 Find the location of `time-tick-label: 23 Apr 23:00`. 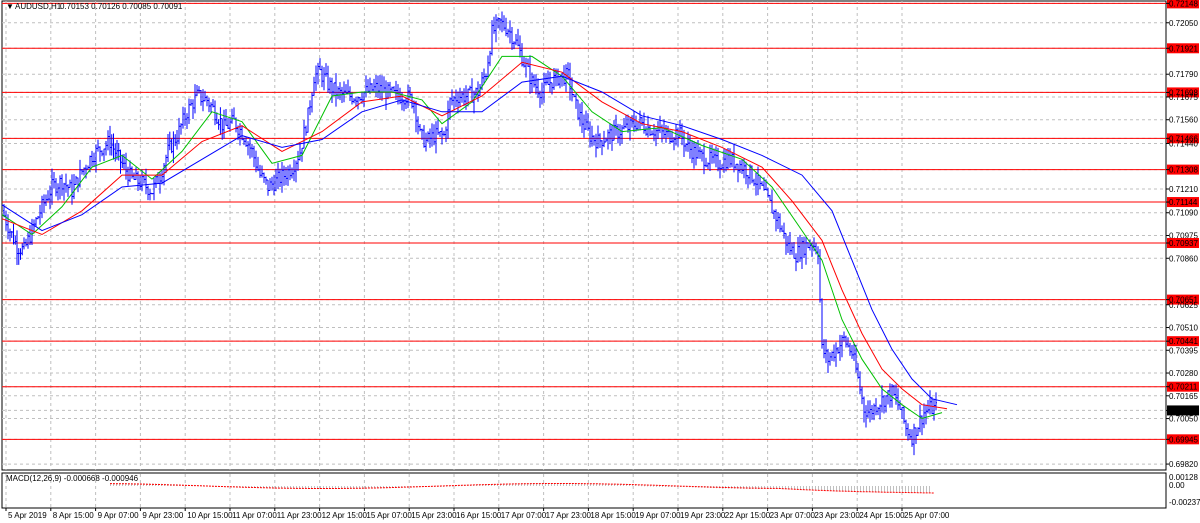

time-tick-label: 23 Apr 23:00 is located at coordinates (837, 515).